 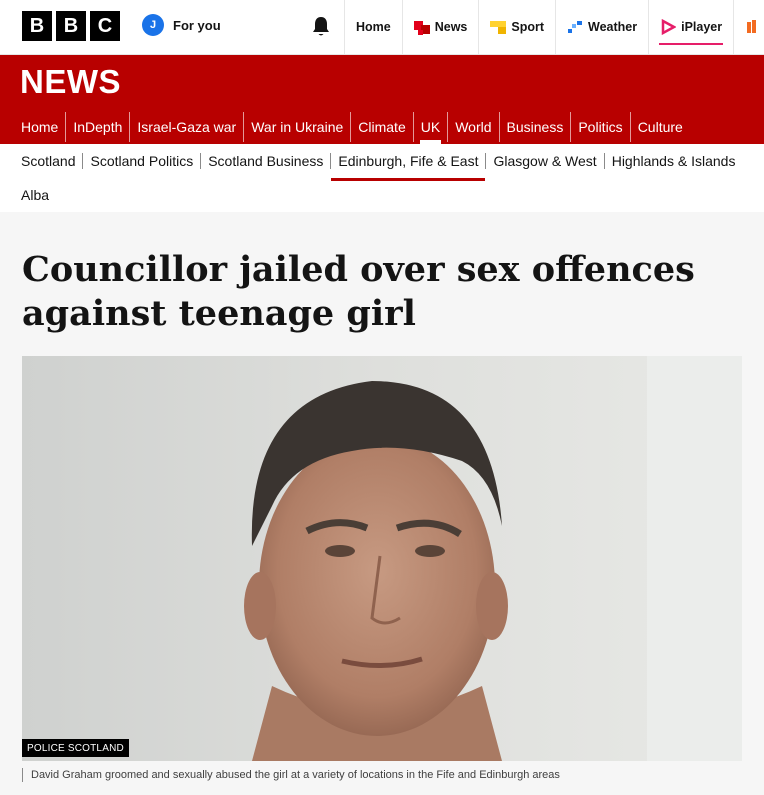 What do you see at coordinates (451, 27) in the screenshot?
I see `nav-news-label: News` at bounding box center [451, 27].